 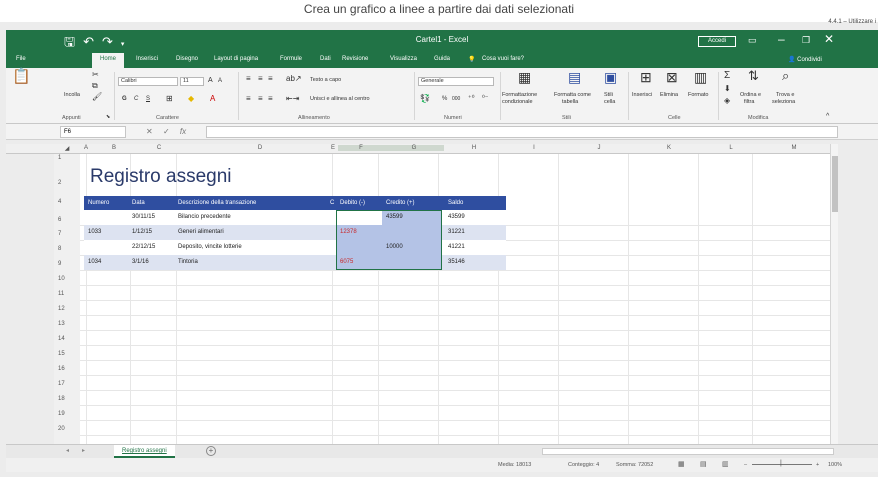 I want to click on find-select-label-2: seleziona, so click(x=783, y=102).